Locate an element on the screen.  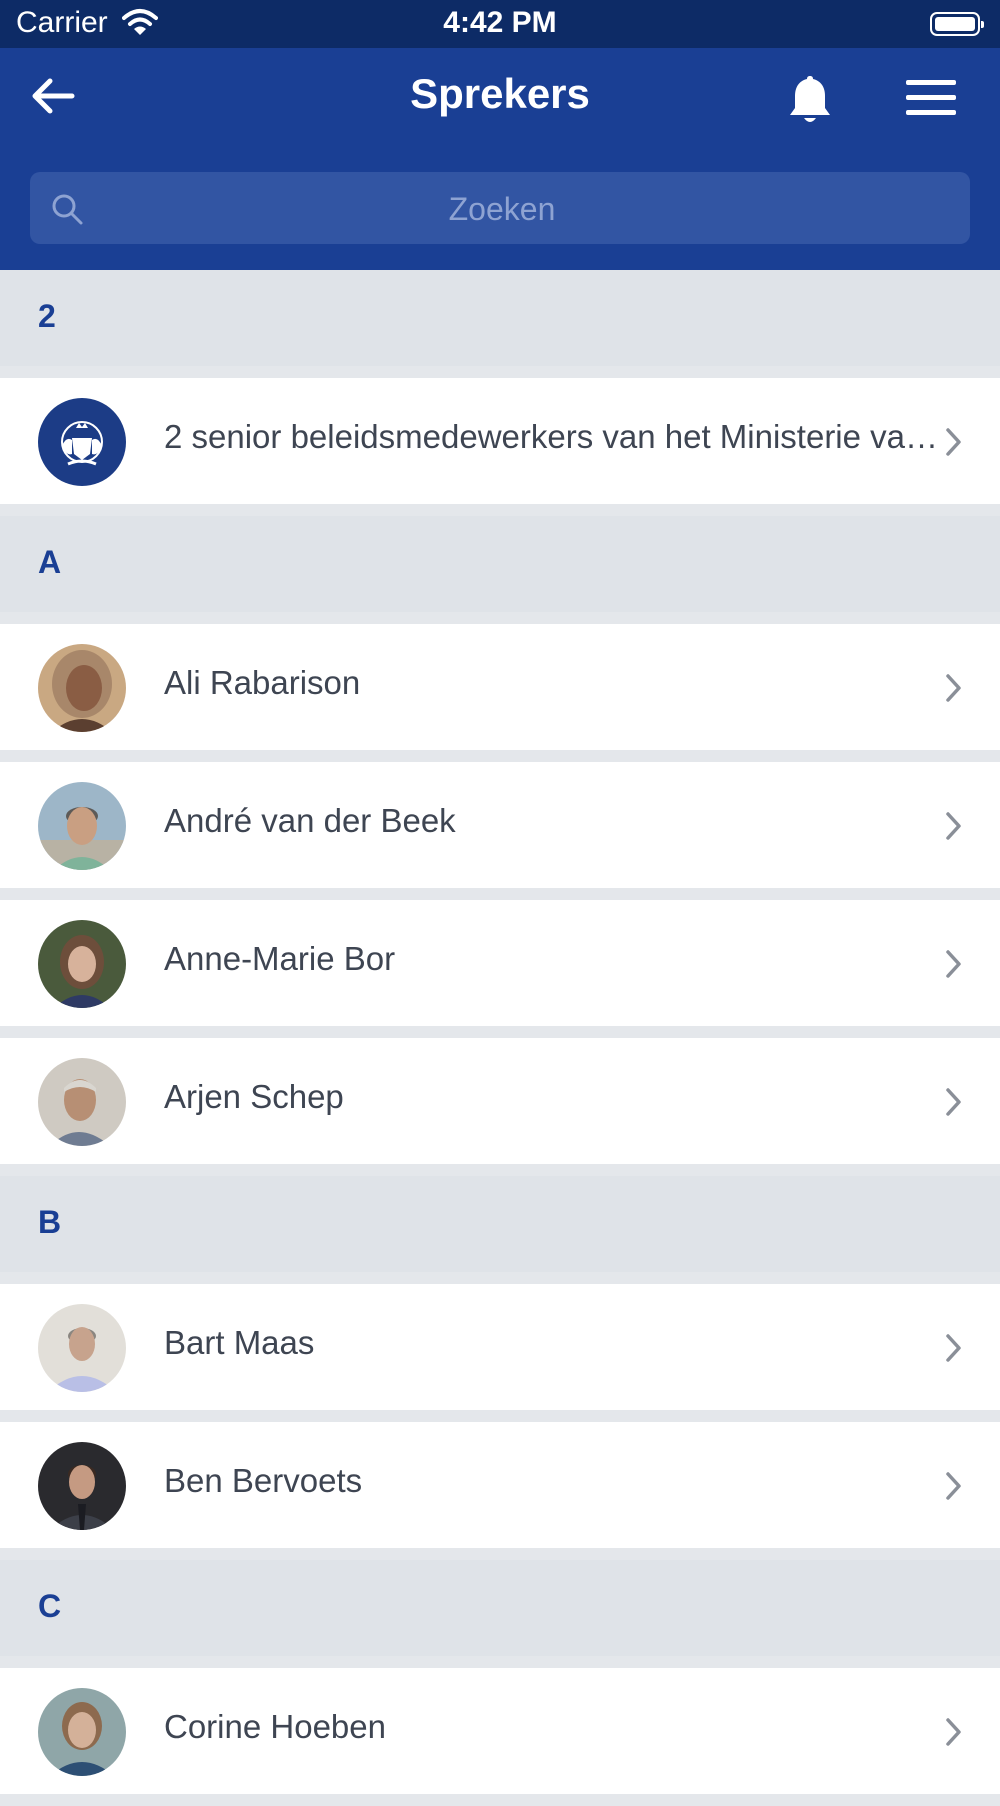
clock: 4:42 PM is located at coordinates (500, 22).